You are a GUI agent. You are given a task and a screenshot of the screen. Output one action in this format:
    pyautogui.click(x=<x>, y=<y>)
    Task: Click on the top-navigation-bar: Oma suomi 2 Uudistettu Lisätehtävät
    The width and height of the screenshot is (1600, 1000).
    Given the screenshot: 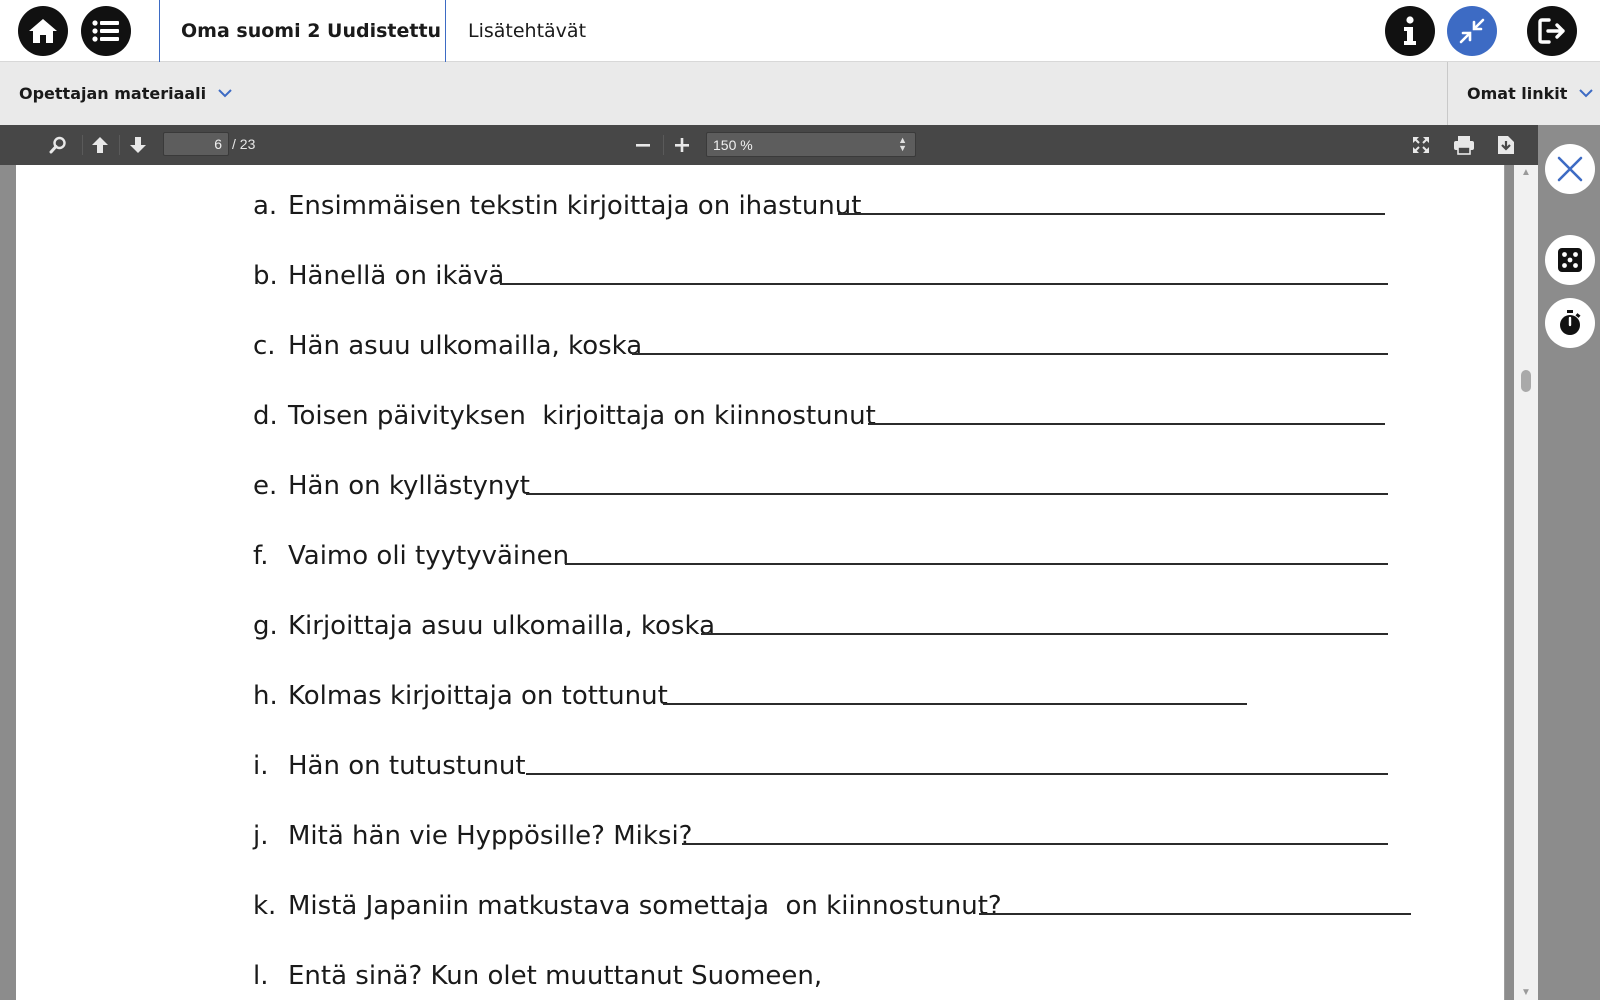 What is the action you would take?
    pyautogui.click(x=800, y=31)
    